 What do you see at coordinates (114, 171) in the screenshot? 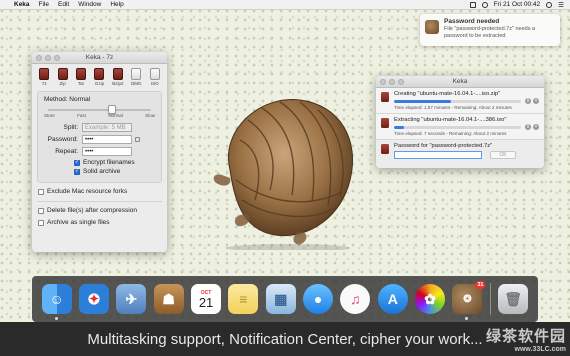
I see `solid-archive-option: ✓ Solid archive` at bounding box center [114, 171].